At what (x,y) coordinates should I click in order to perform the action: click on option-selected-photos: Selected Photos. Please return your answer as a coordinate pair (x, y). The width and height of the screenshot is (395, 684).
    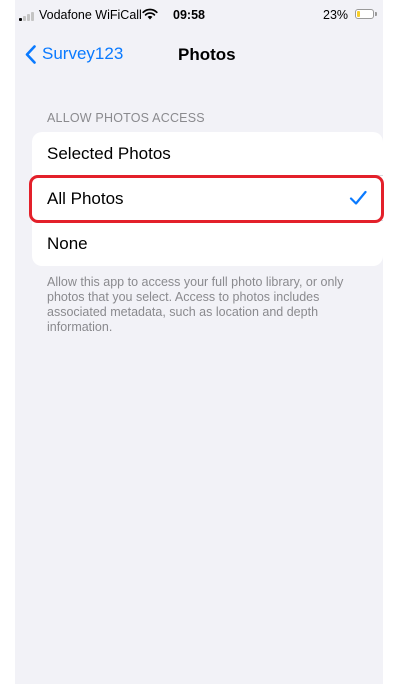
    Looking at the image, I should click on (207, 154).